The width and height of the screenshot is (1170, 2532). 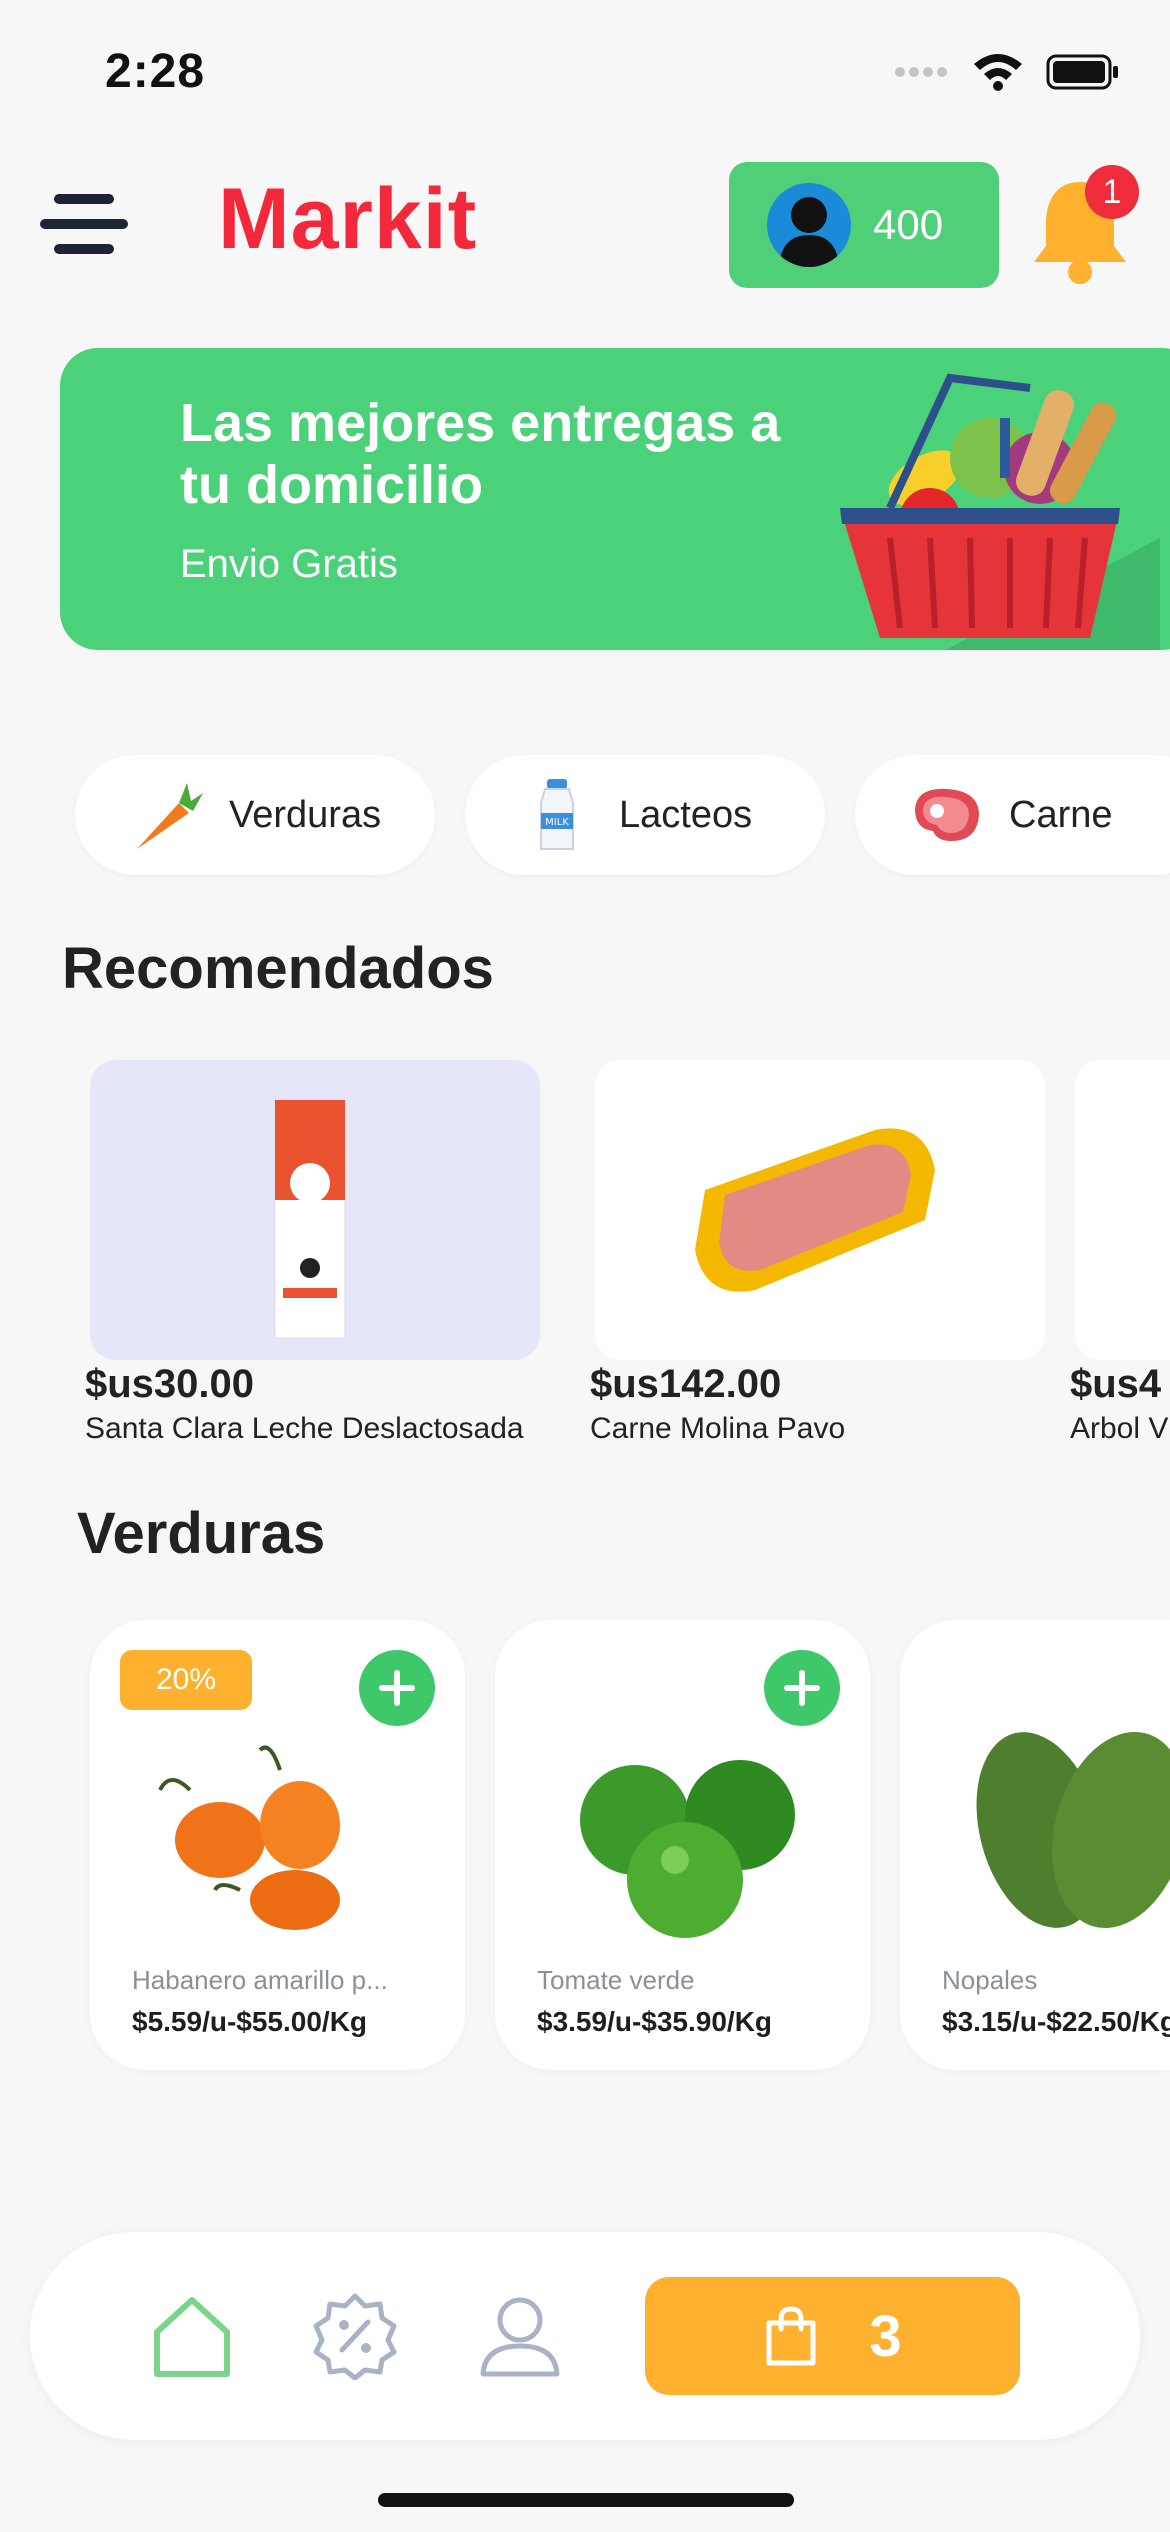 I want to click on category-label: Verduras, so click(x=305, y=814).